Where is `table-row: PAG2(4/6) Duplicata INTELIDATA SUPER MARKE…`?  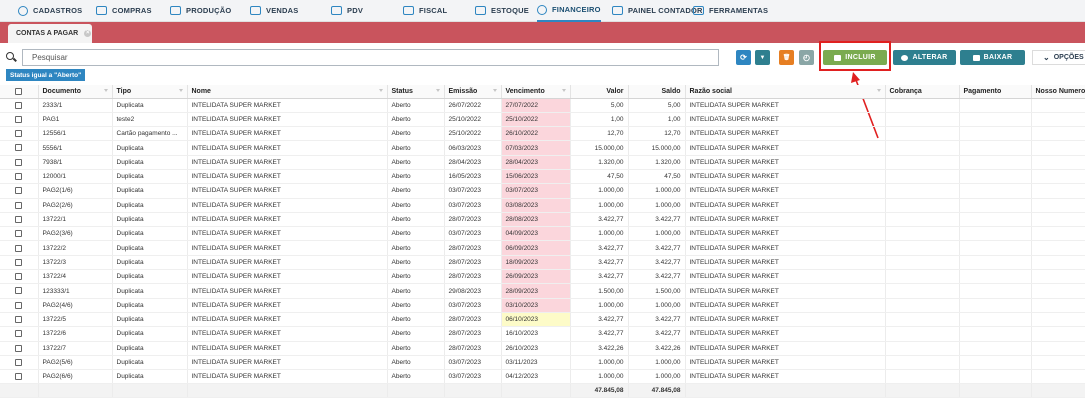 table-row: PAG2(4/6) Duplicata INTELIDATA SUPER MARKE… is located at coordinates (542, 305).